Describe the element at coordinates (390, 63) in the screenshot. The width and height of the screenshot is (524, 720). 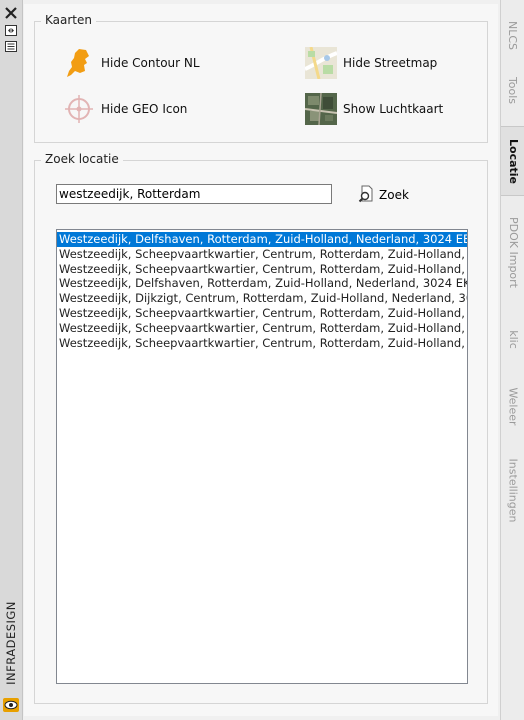
I see `hide-streetmap-label: Hide Streetmap` at that location.